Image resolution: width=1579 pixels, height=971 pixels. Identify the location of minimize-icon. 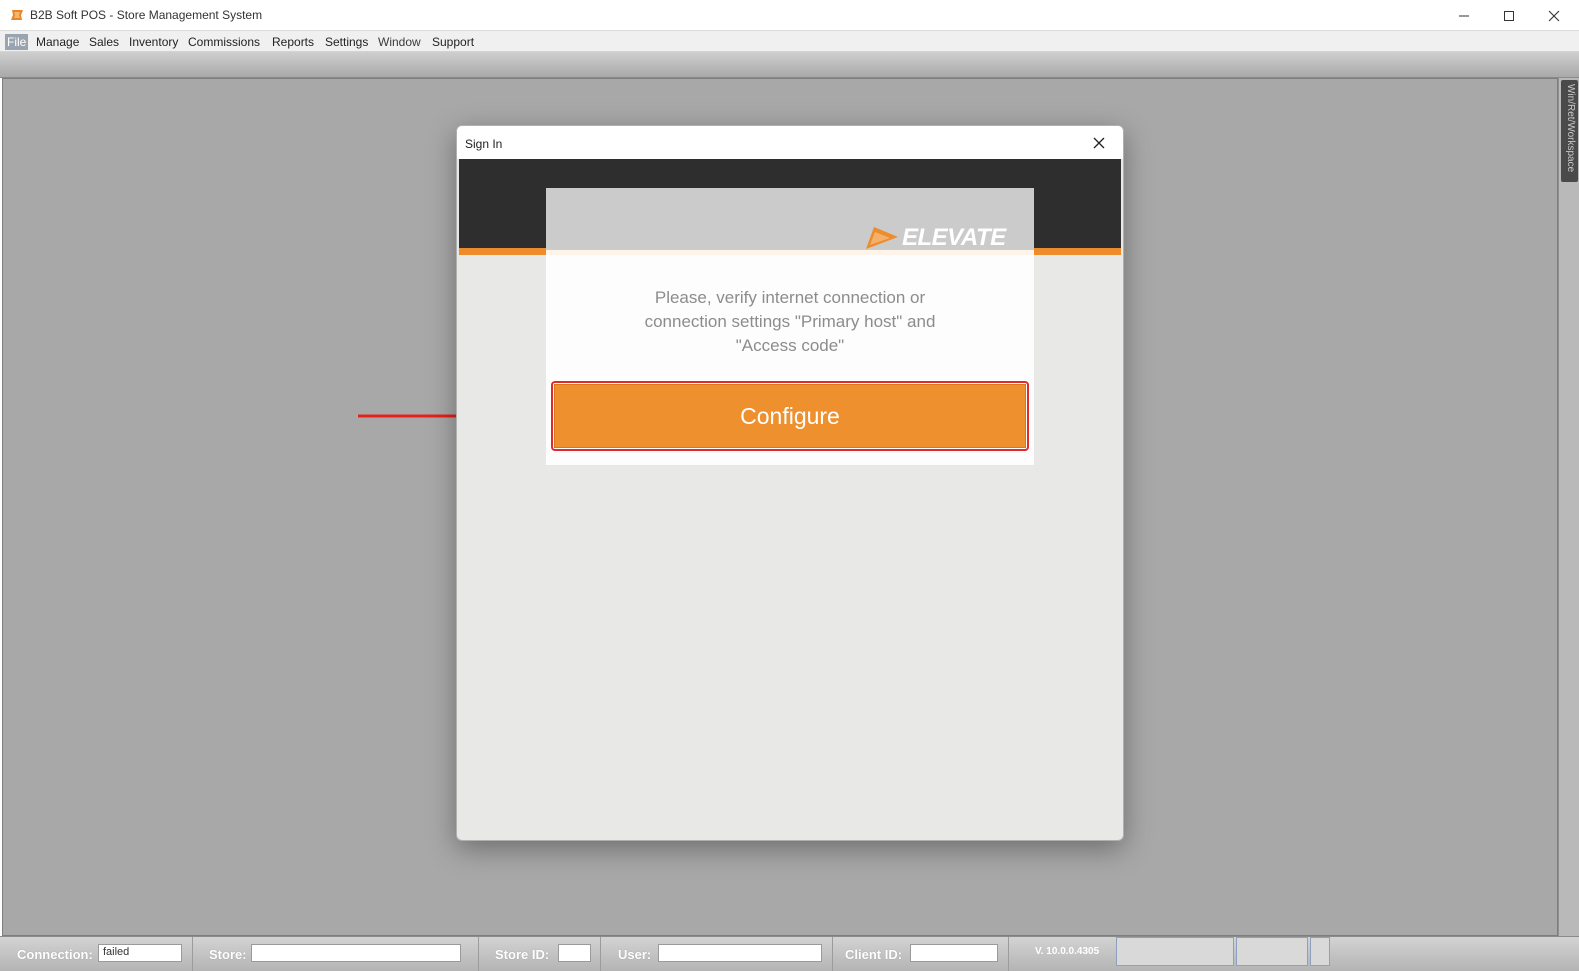
(1464, 15).